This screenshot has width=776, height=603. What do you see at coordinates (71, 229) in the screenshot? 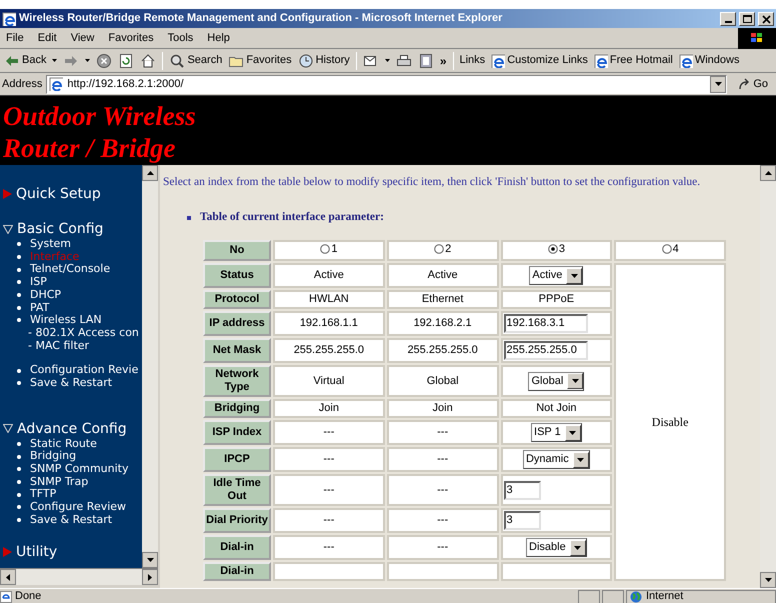
I see `sidebar-section: Basic Config` at bounding box center [71, 229].